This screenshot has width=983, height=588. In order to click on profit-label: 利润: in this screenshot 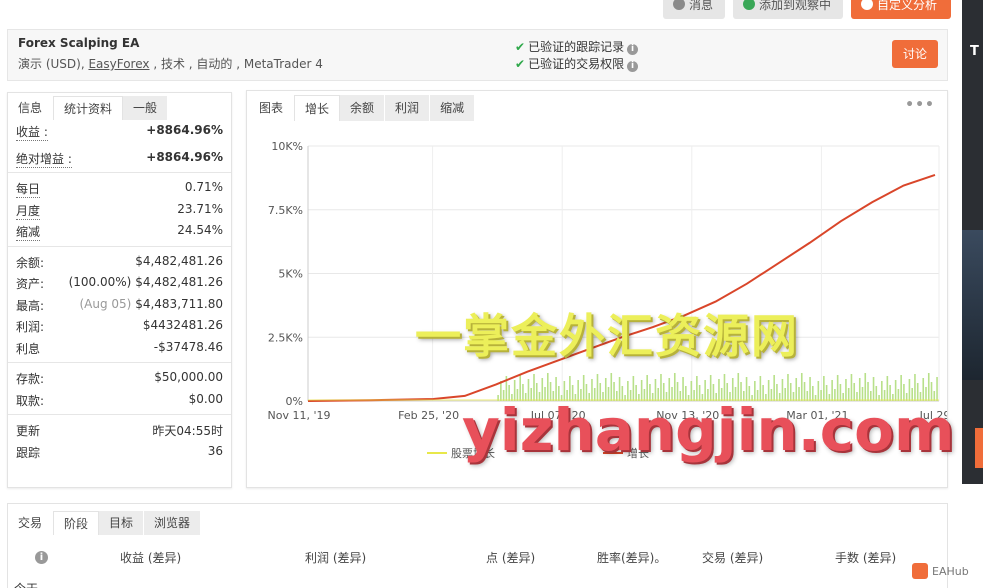, I will do `click(30, 327)`.